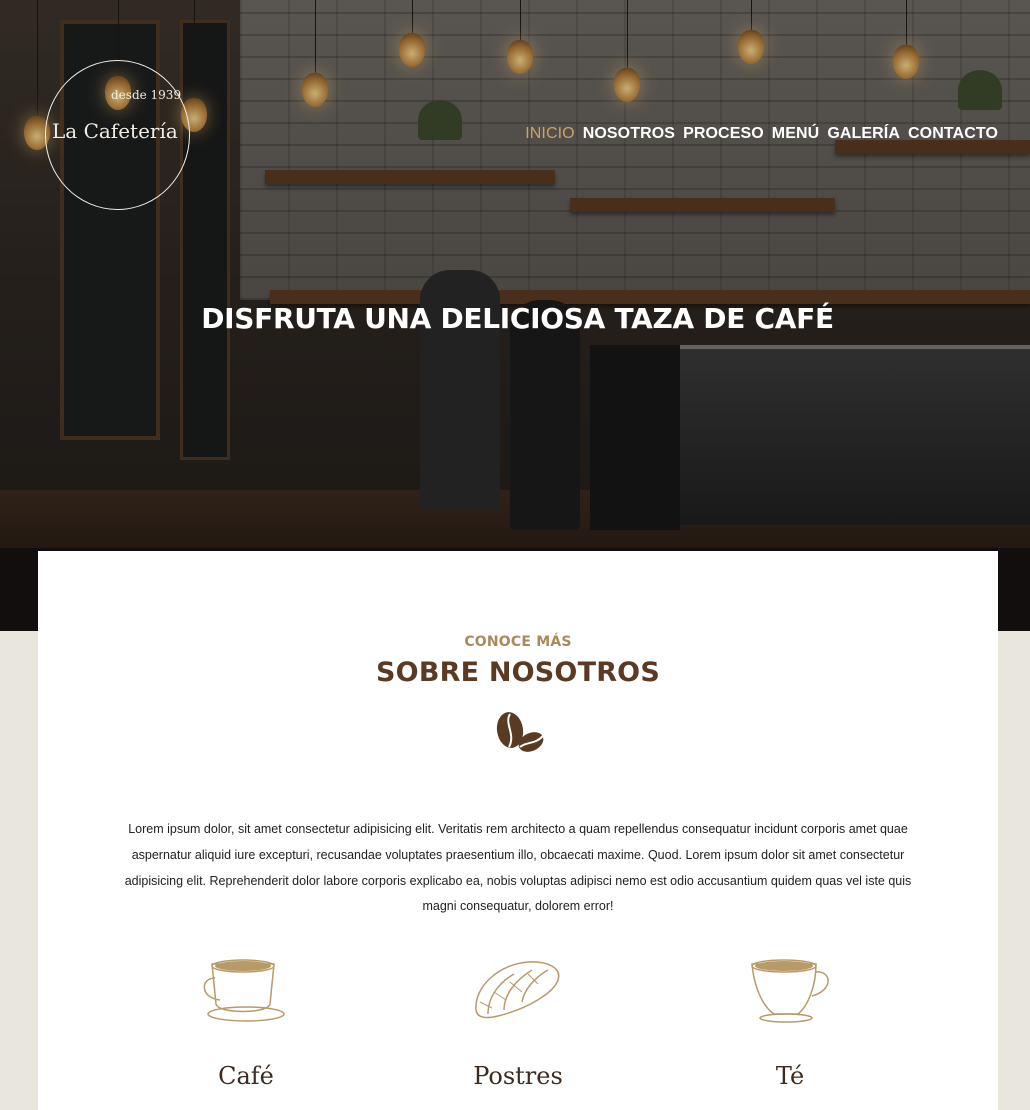  What do you see at coordinates (863, 134) in the screenshot?
I see `nav-link-galeria: GALERÍA` at bounding box center [863, 134].